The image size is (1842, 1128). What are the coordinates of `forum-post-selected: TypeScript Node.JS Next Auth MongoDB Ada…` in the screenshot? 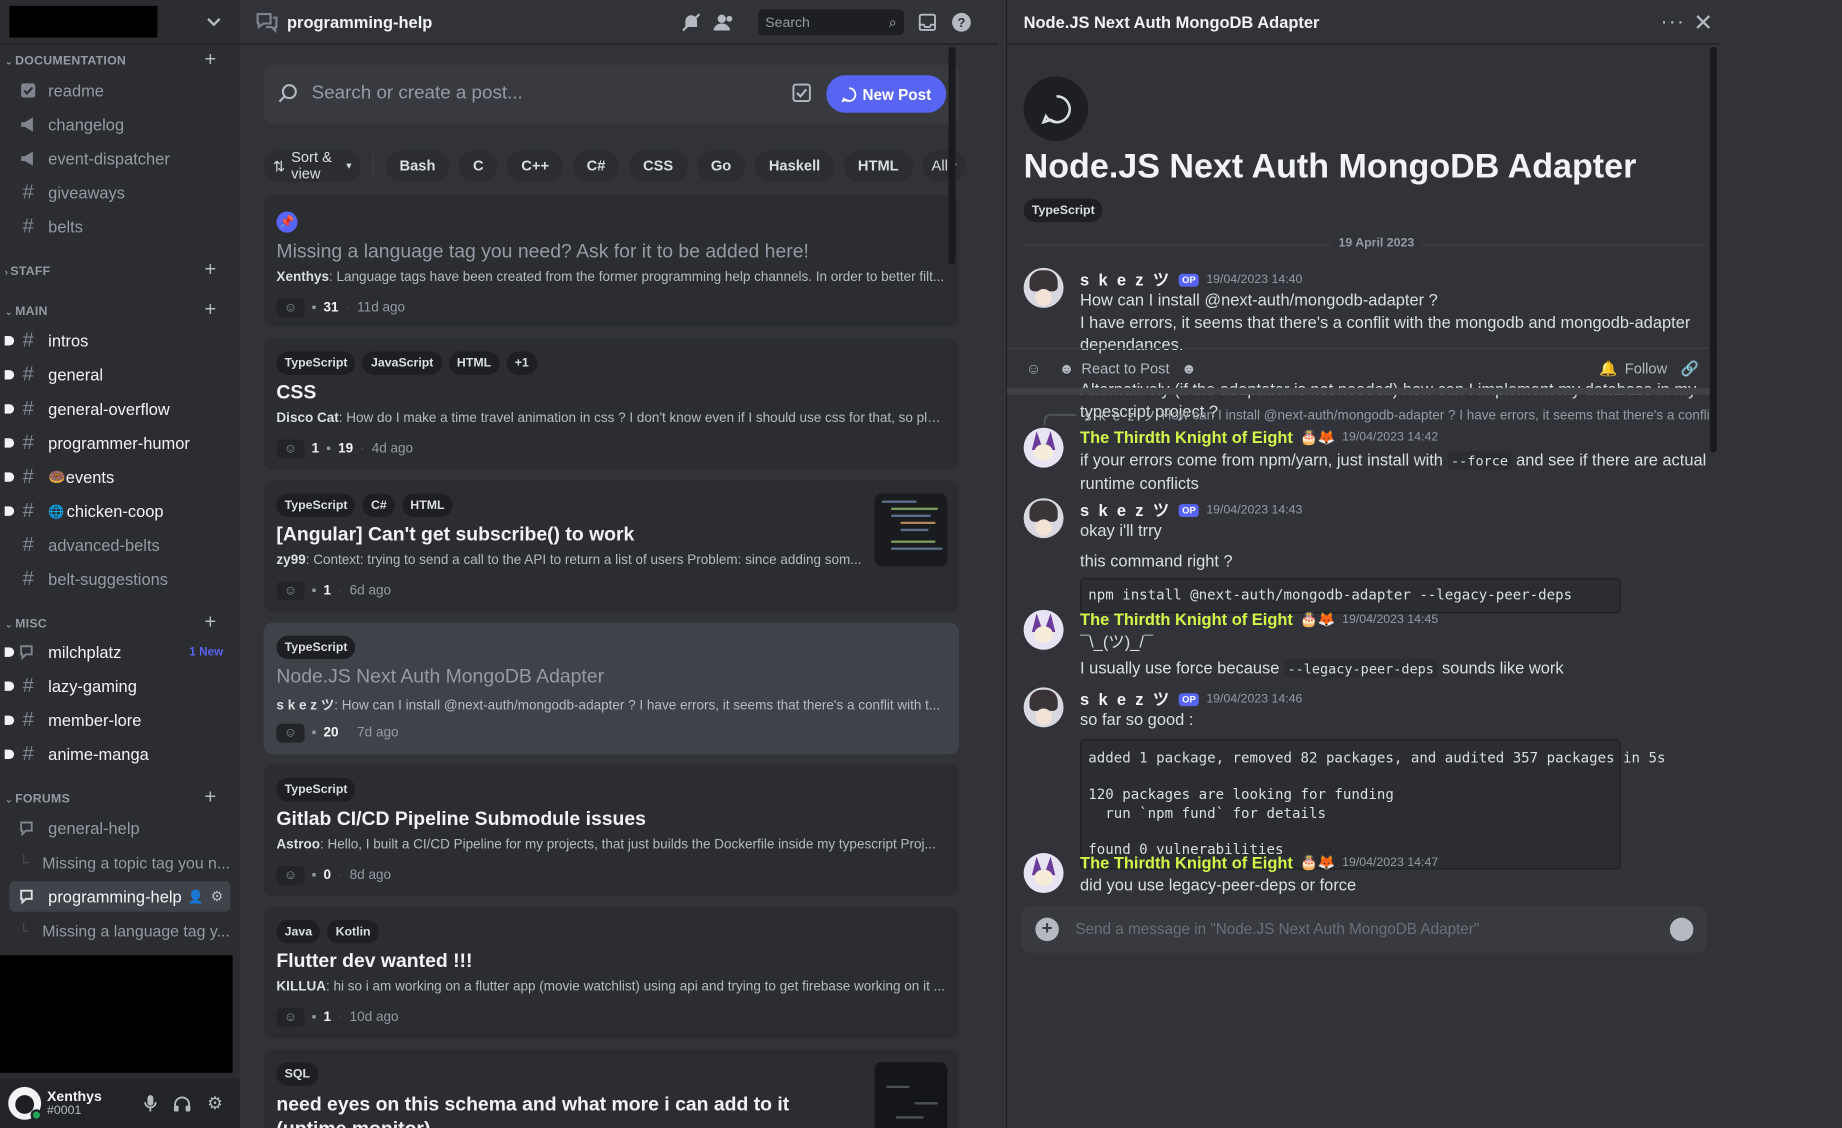 It's located at (611, 688).